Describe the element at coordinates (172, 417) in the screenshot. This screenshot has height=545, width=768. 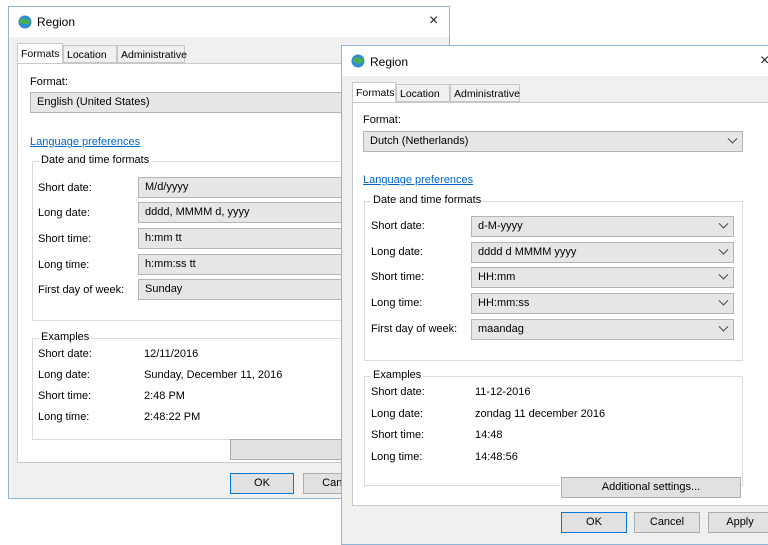
I see `example-long-time-value: 2:48:22 PM` at that location.